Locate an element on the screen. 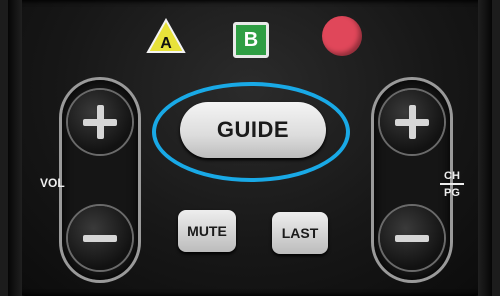 The image size is (500, 296). last-label: LAST is located at coordinates (300, 233).